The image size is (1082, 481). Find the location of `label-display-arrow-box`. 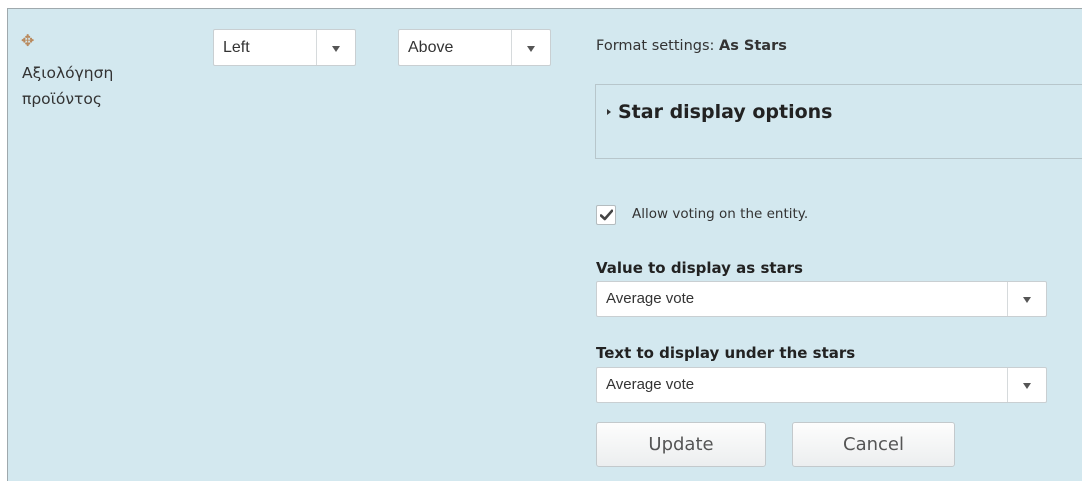

label-display-arrow-box is located at coordinates (530, 47).